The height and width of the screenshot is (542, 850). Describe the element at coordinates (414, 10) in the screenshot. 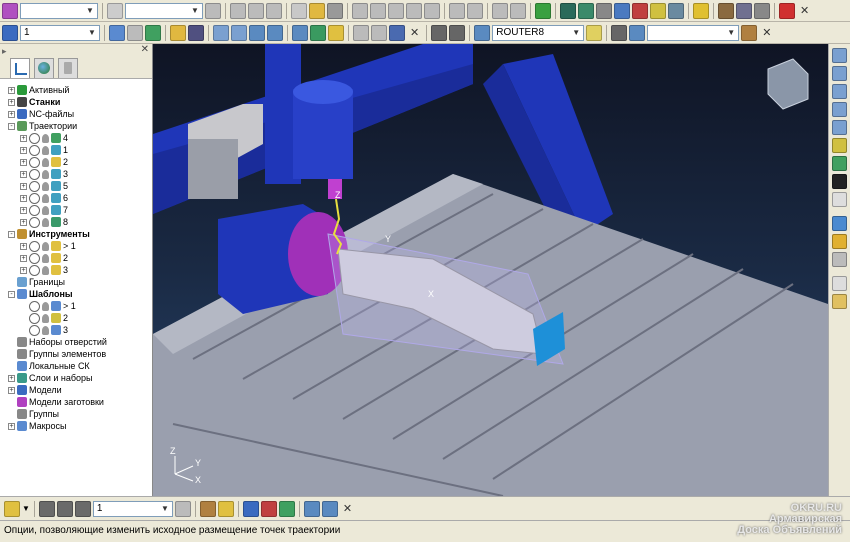

I see `tools-icon` at that location.